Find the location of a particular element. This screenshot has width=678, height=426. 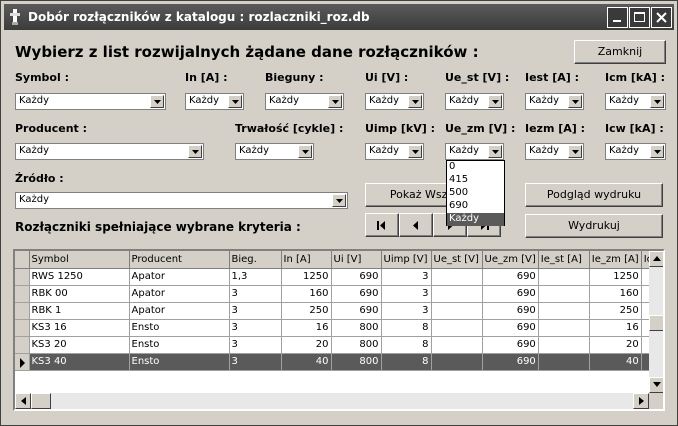

cell: RWS 1250 is located at coordinates (79, 277).